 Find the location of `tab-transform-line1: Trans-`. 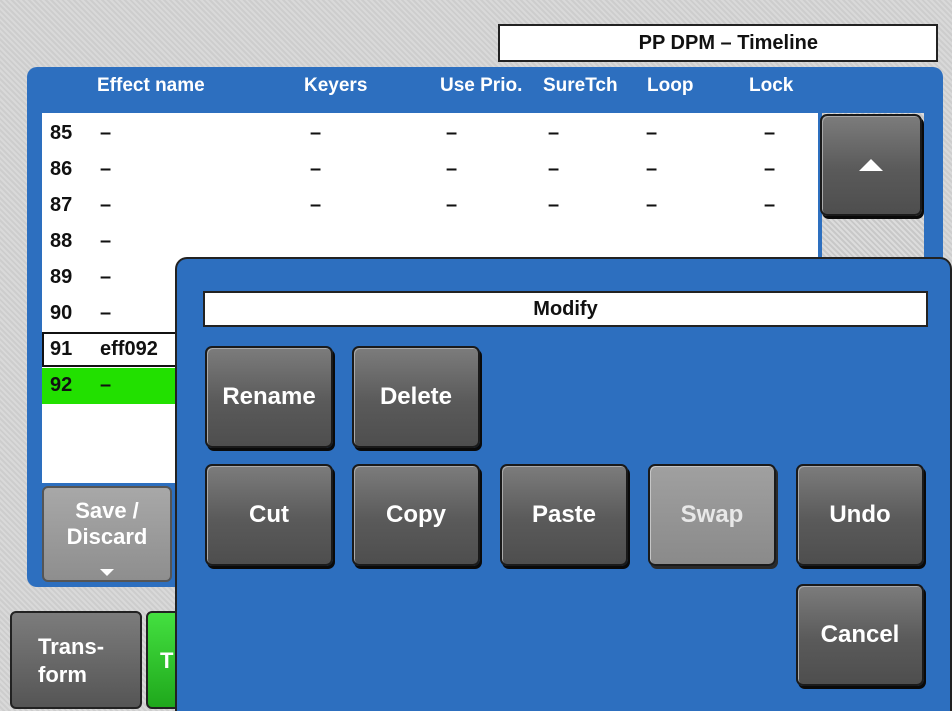

tab-transform-line1: Trans- is located at coordinates (71, 646).